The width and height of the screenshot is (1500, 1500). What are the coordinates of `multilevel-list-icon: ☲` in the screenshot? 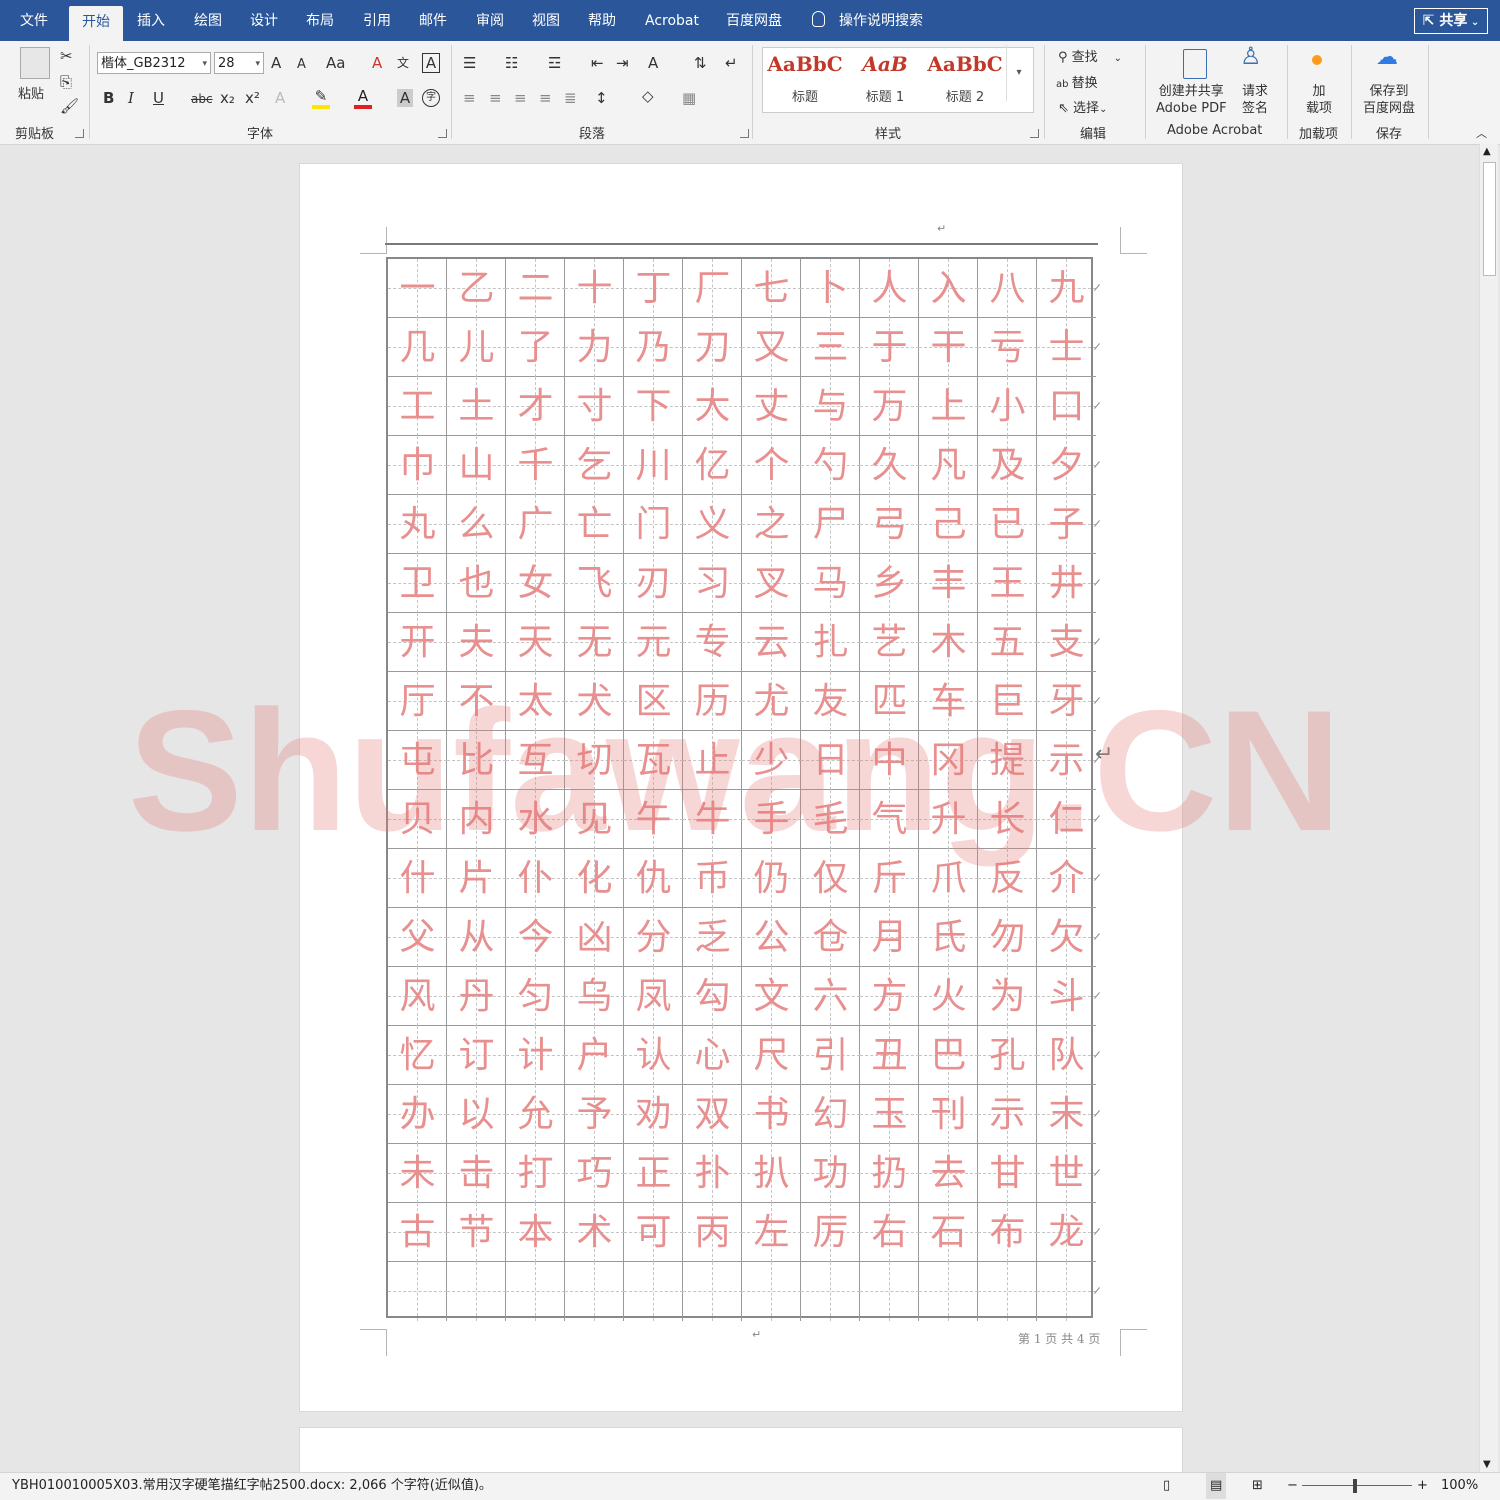 It's located at (554, 63).